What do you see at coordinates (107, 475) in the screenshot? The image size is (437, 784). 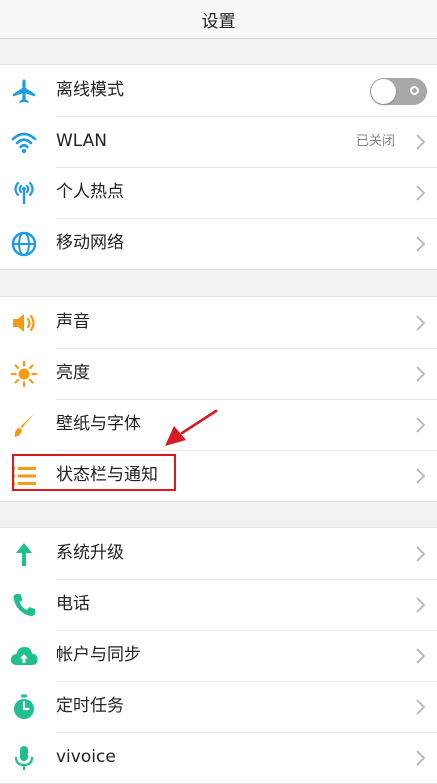 I see `settings-item-label: 状态栏与通知` at bounding box center [107, 475].